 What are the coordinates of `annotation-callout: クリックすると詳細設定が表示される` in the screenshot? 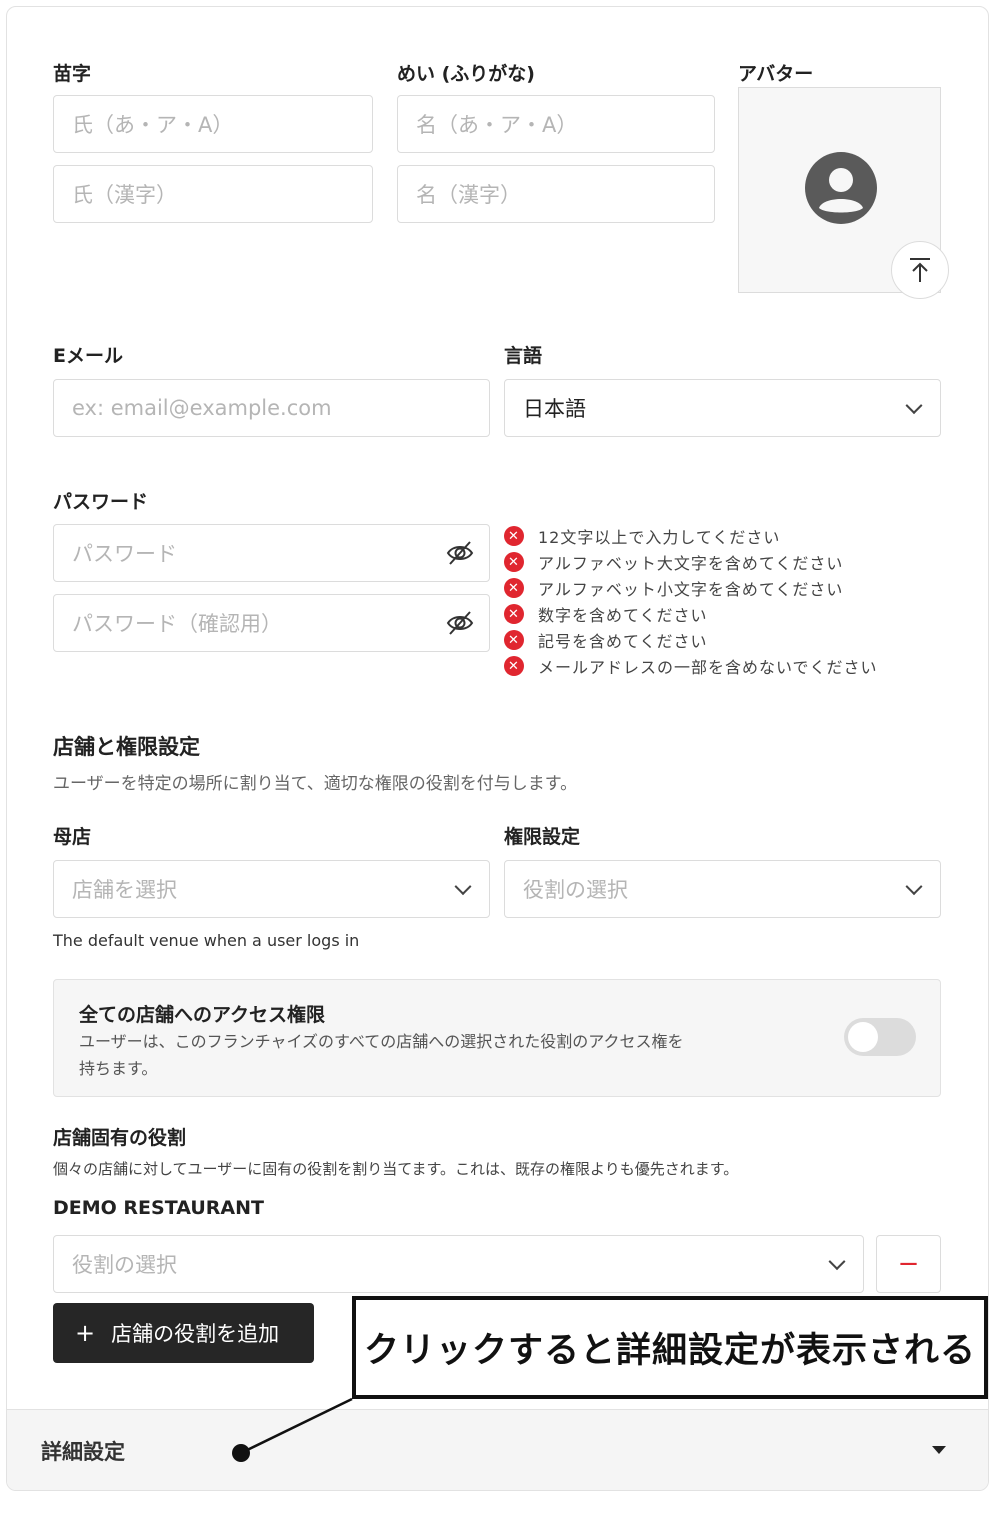 It's located at (670, 1347).